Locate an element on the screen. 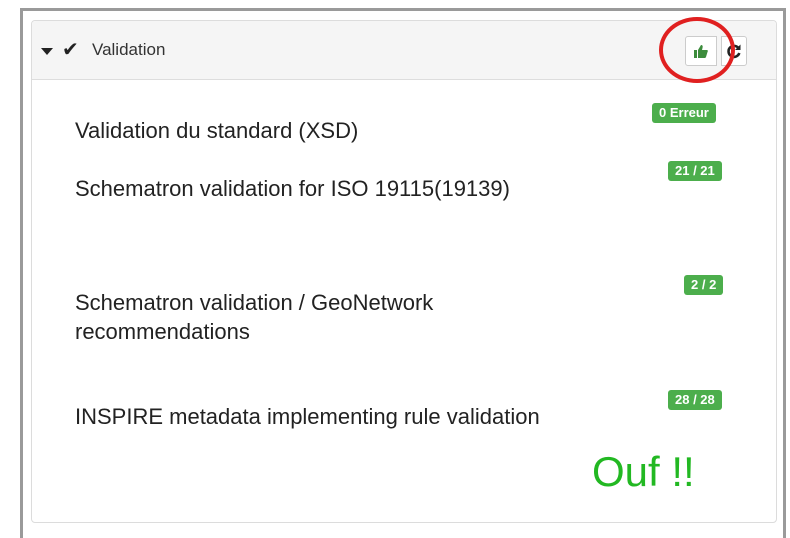 The image size is (790, 538). panel-actions is located at coordinates (716, 51).